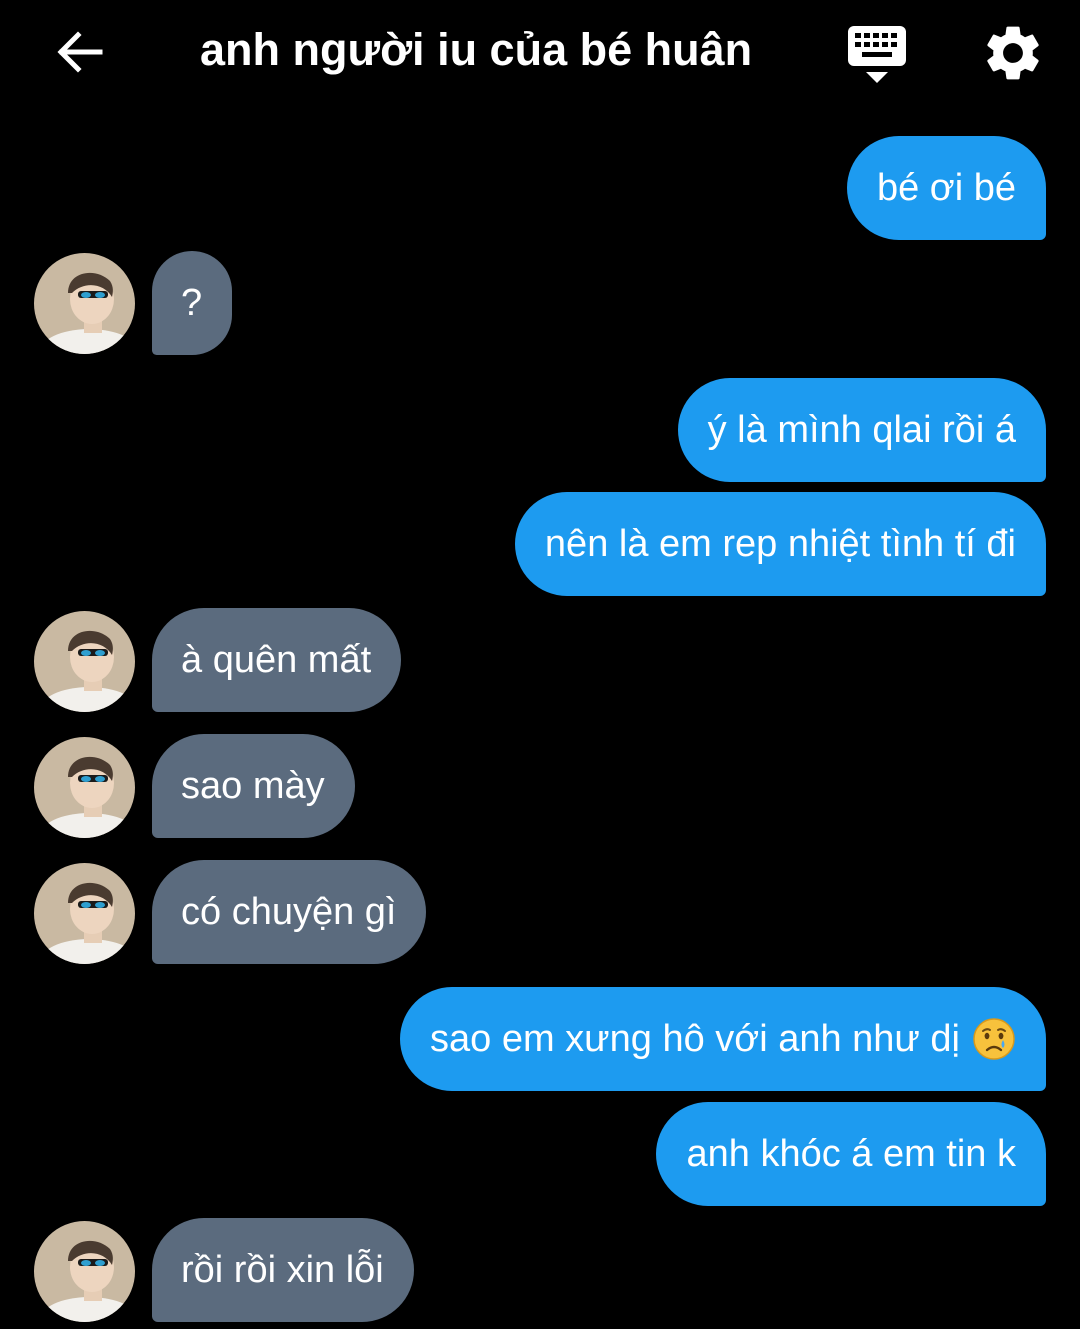 Image resolution: width=1080 pixels, height=1329 pixels. Describe the element at coordinates (476, 49) in the screenshot. I see `conversation-title: anh người iu của bé huân` at that location.